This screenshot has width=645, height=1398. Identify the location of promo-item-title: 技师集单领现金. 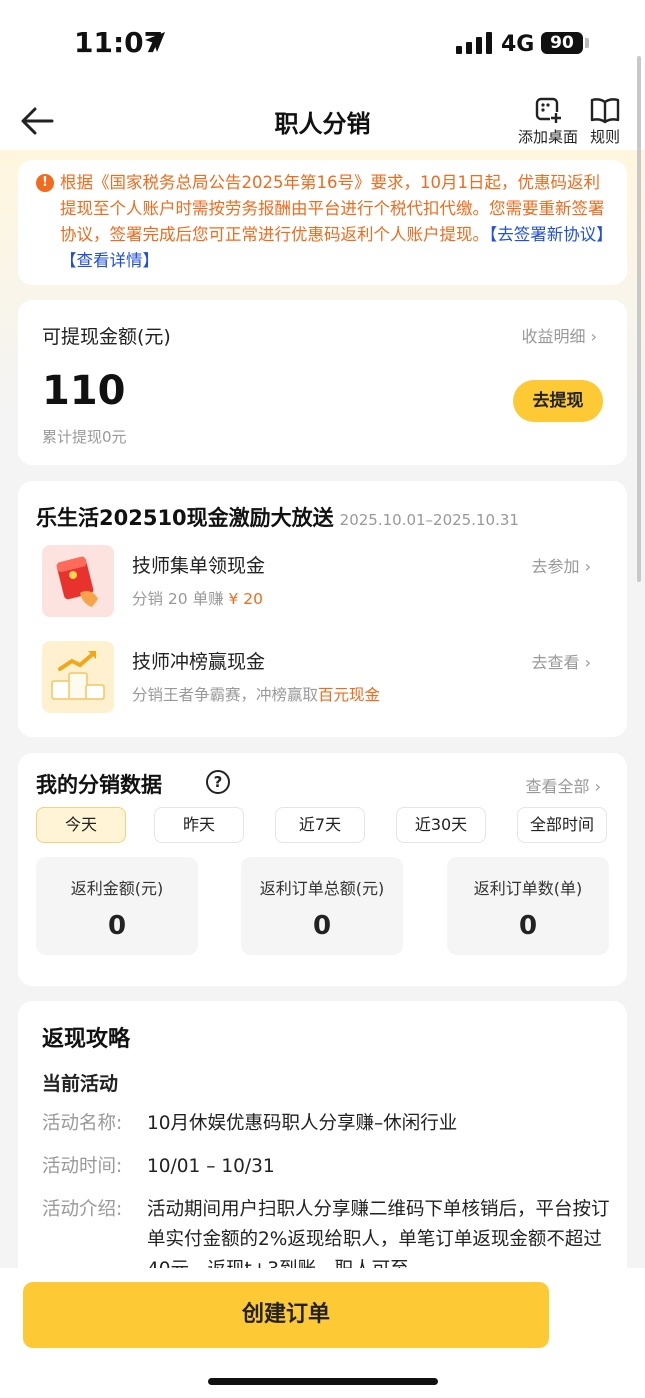
(199, 566).